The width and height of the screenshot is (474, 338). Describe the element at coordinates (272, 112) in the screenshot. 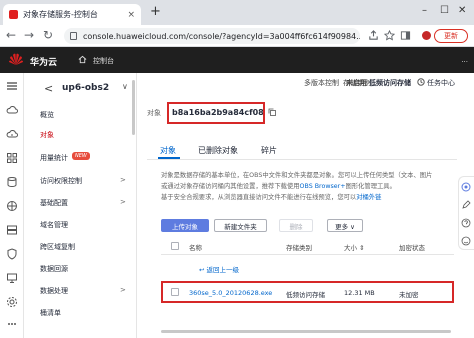

I see `copy-icon` at that location.